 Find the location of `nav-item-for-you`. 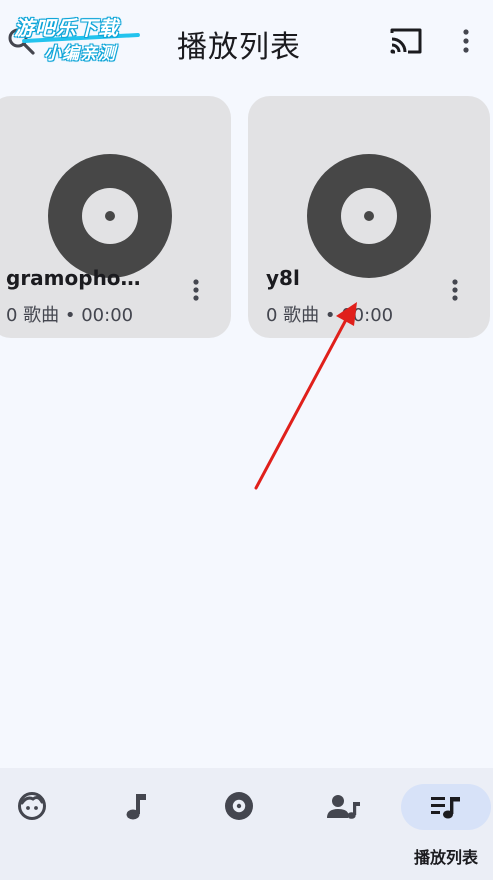

nav-item-for-you is located at coordinates (38, 824).